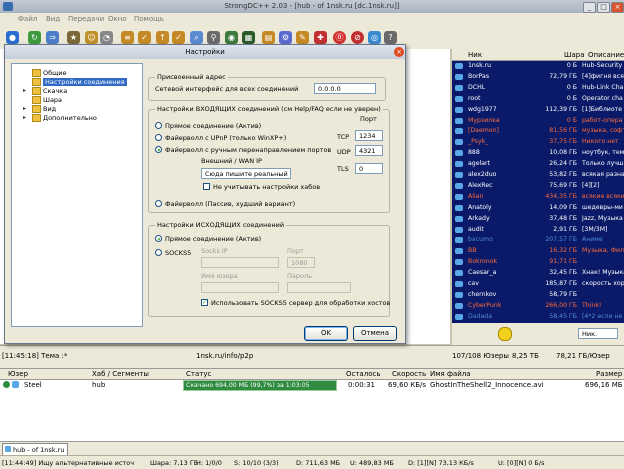 This screenshot has height=469, width=624. What do you see at coordinates (53, 19) in the screenshot?
I see `menu-view: Вид` at bounding box center [53, 19].